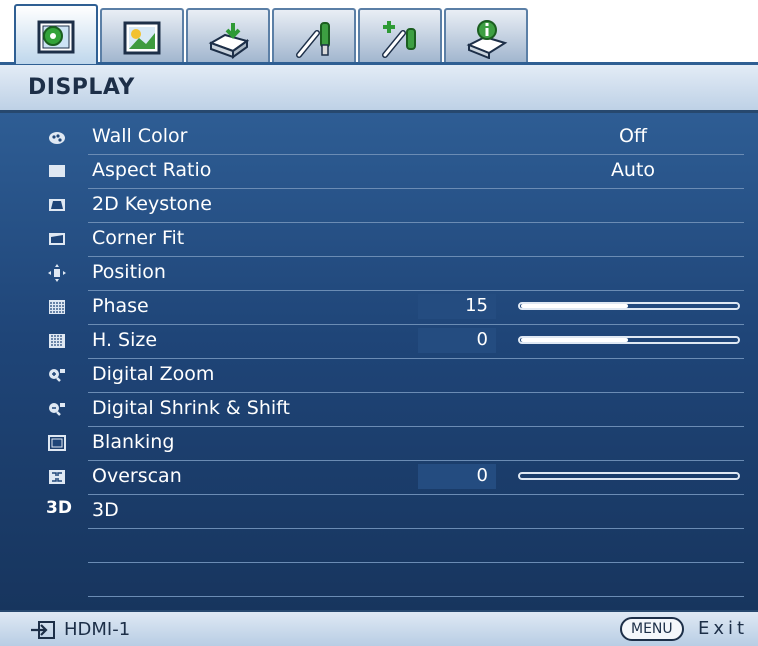  I want to click on menu-item-label: Position, so click(129, 272).